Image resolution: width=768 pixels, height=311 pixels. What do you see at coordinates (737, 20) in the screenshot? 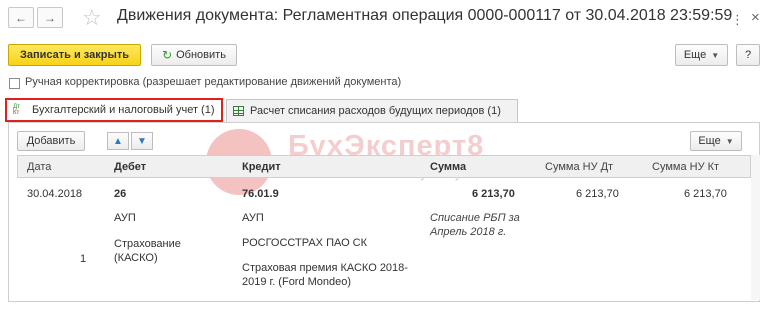
I see `more-icon: ⋮` at bounding box center [737, 20].